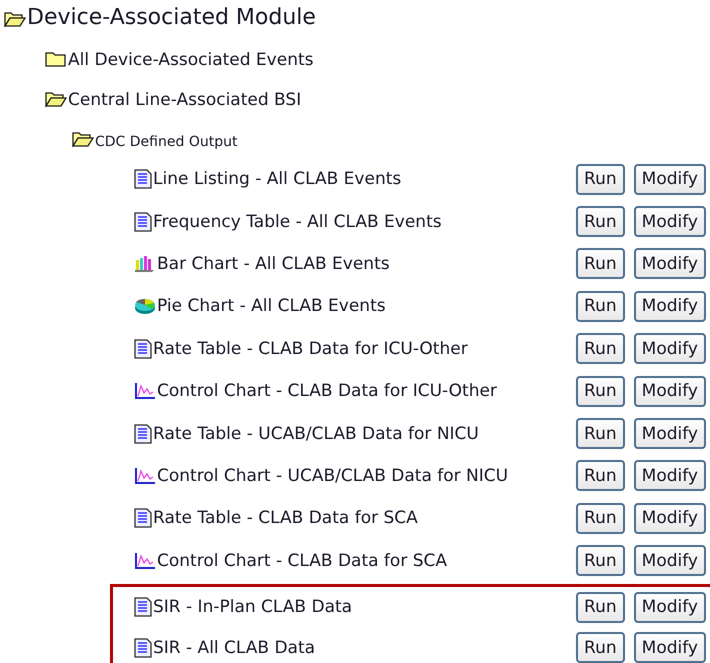 The width and height of the screenshot is (710, 663). I want to click on report-title: SIR - All CLAB Data, so click(234, 648).